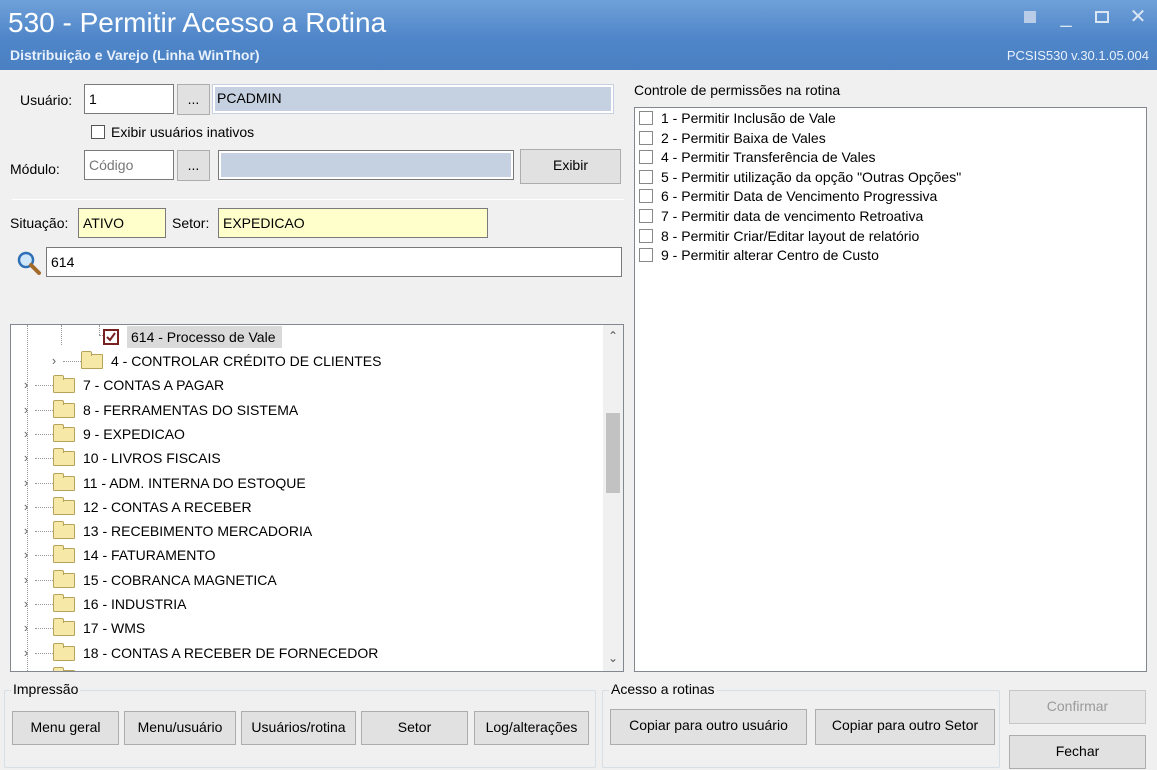  I want to click on tree-selected-row: 614 - Processo de Vale, so click(203, 337).